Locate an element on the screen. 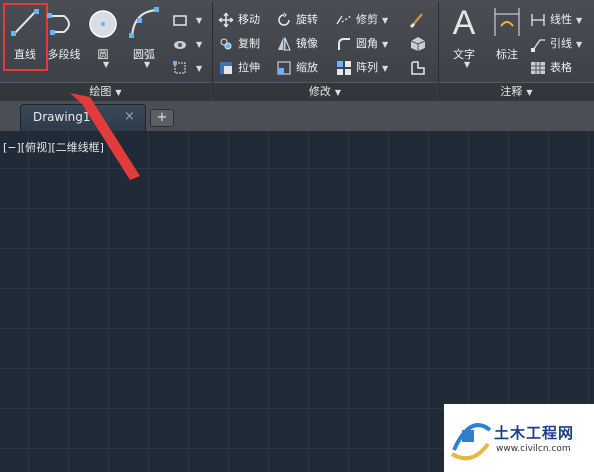 This screenshot has height=472, width=594. leader-icon is located at coordinates (538, 45).